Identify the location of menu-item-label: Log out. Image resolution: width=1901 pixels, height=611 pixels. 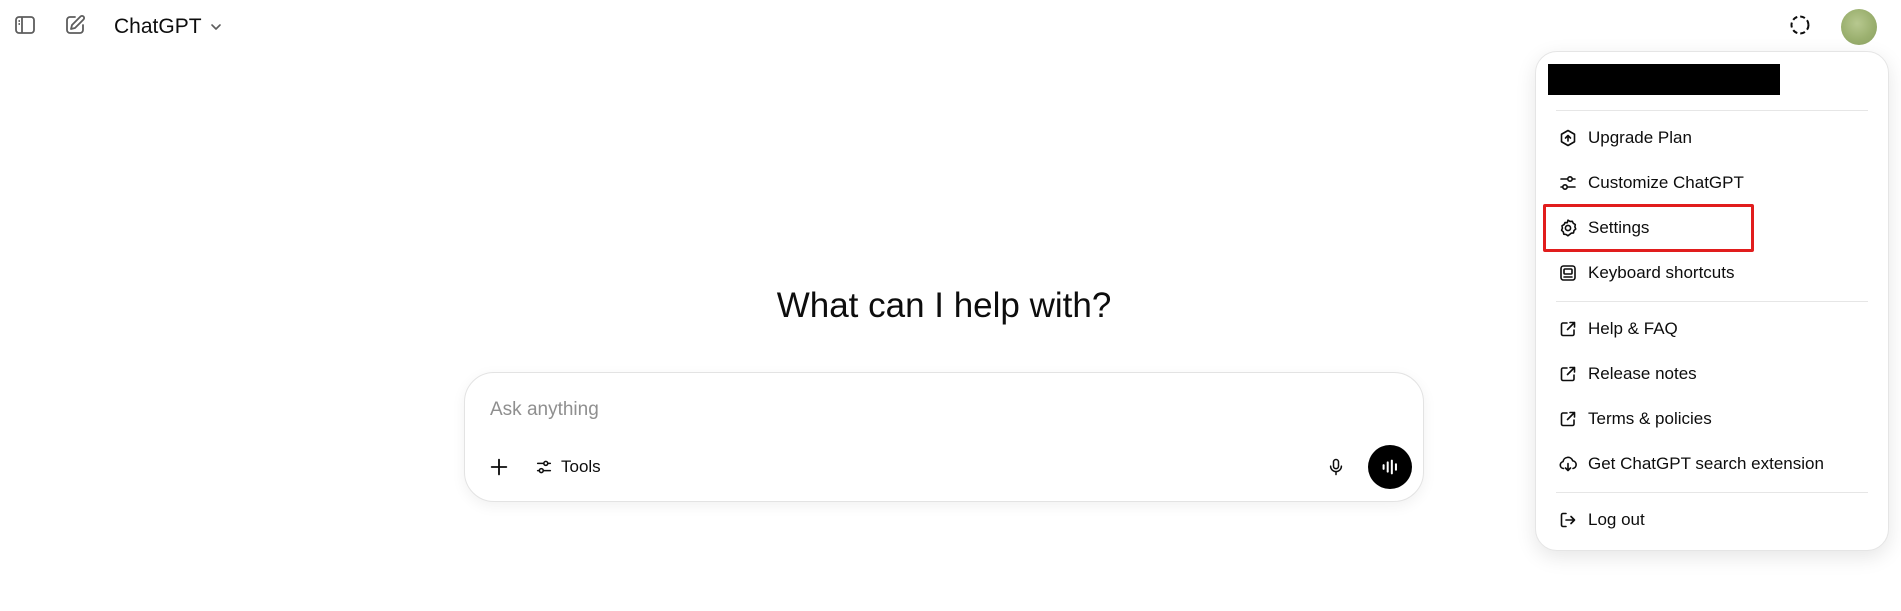
(1616, 519).